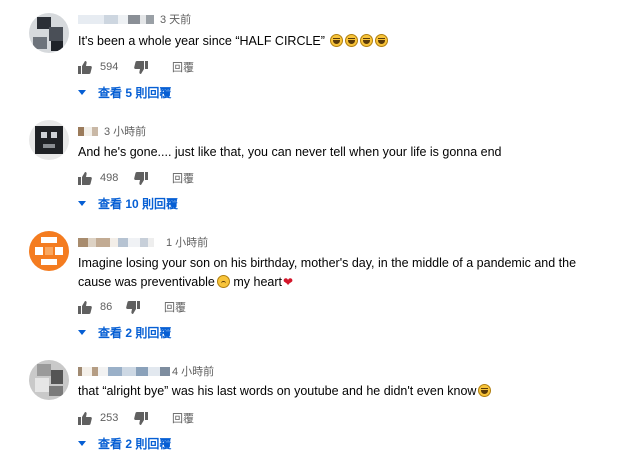 This screenshot has width=630, height=471. Describe the element at coordinates (109, 178) in the screenshot. I see `like-count: 498` at that location.